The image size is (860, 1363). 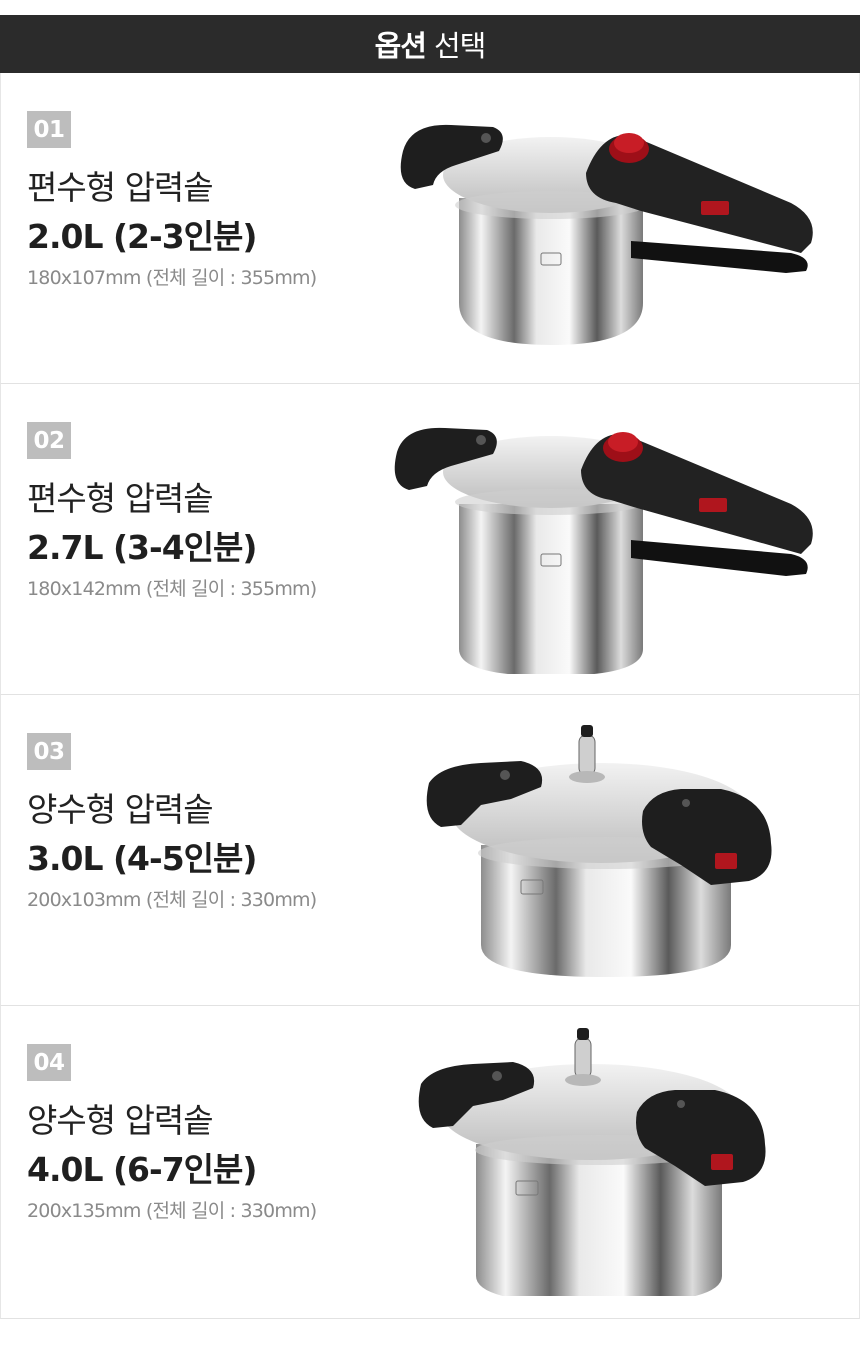 I want to click on single-handle-pressure-cooker-tall-image, so click(x=603, y=550).